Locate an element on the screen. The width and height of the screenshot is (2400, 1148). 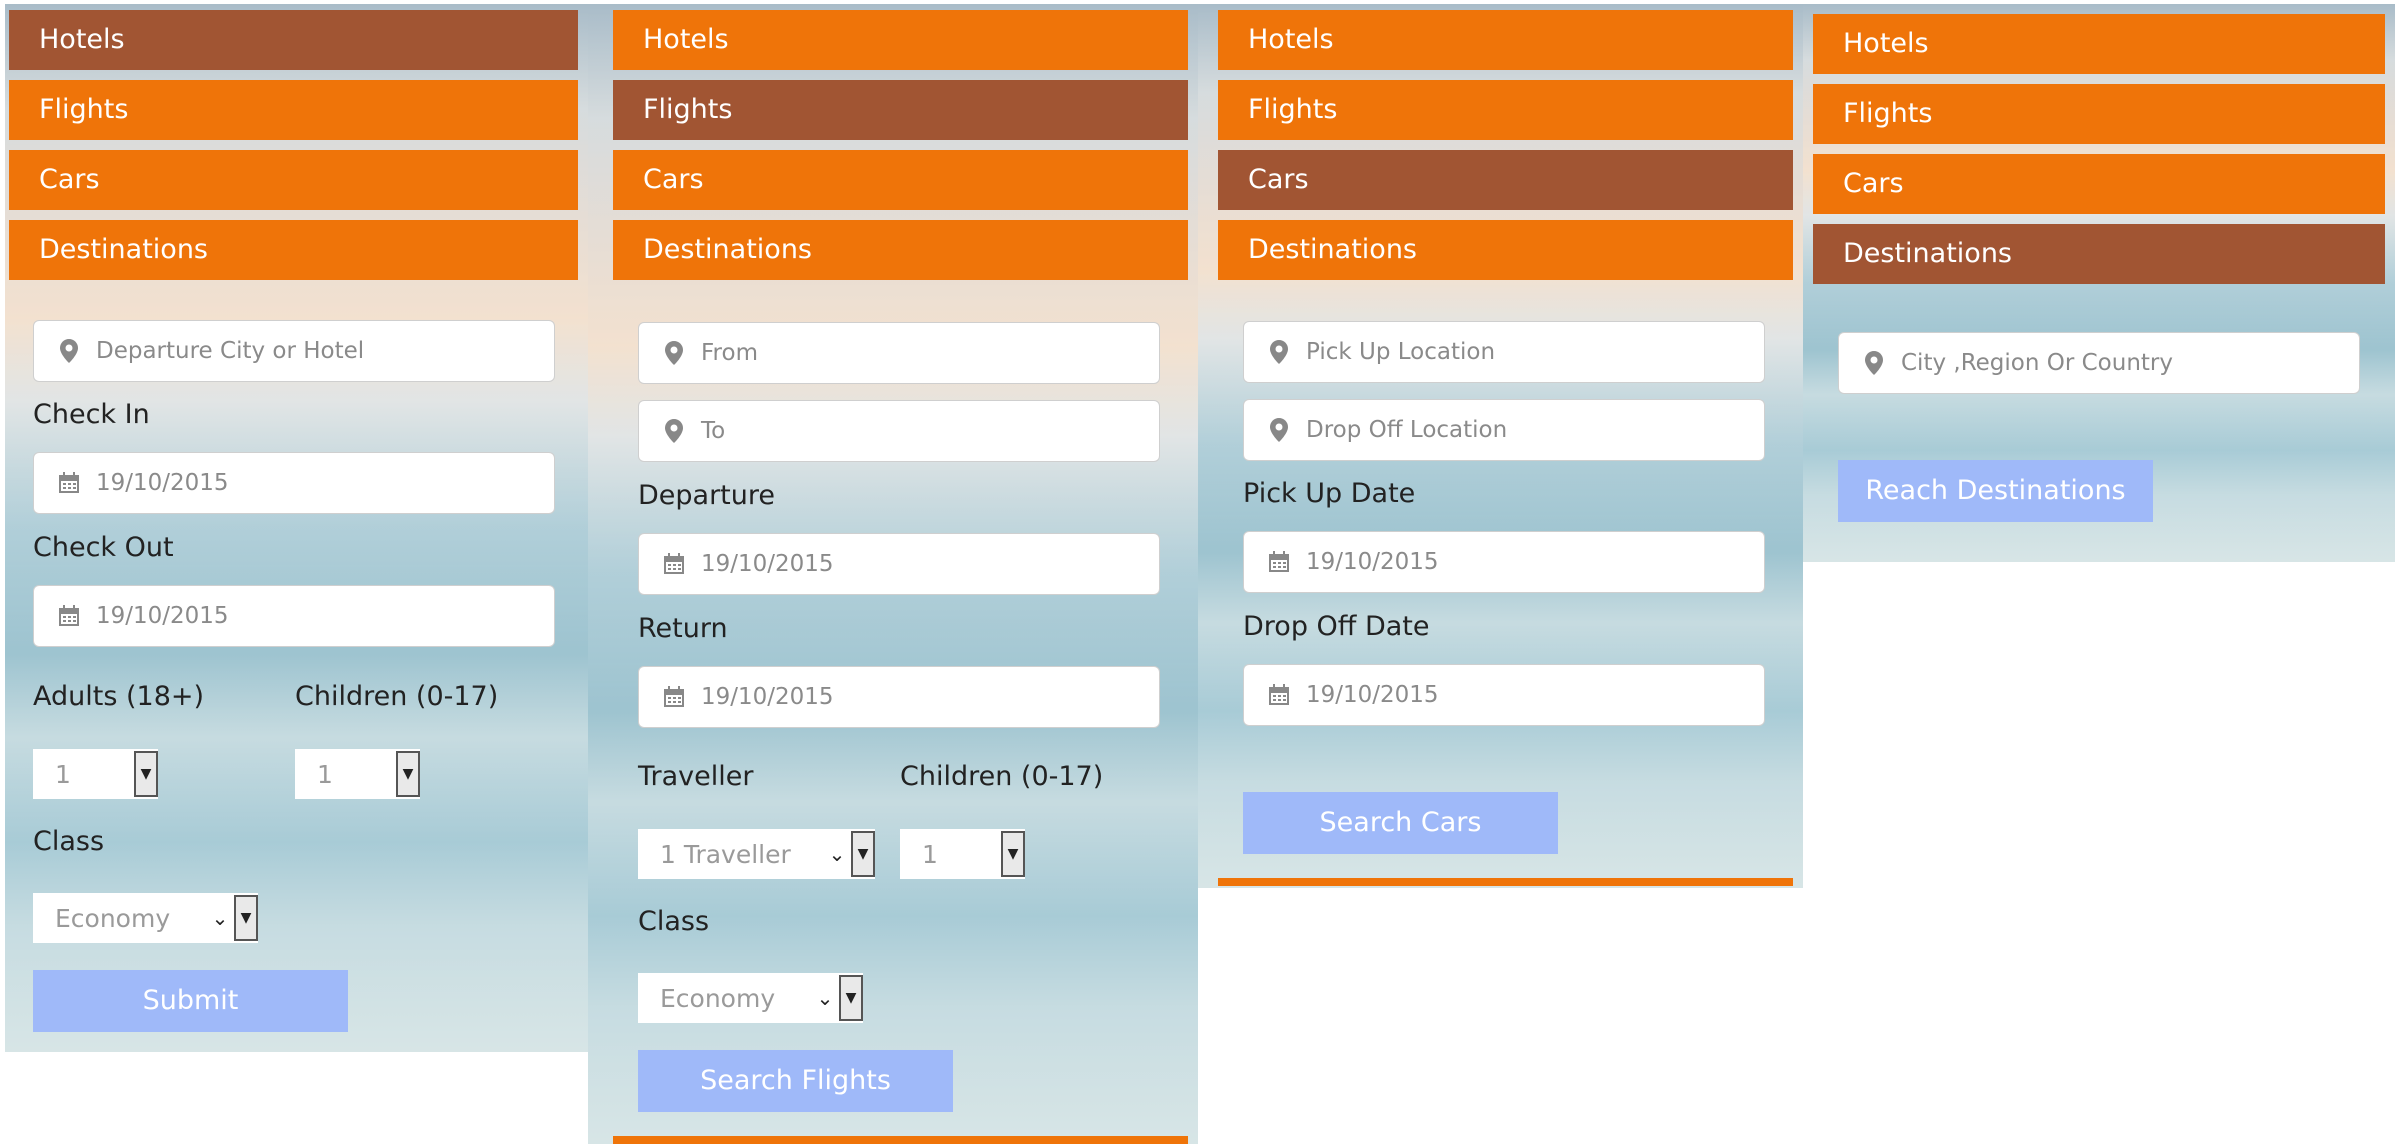
traveller-select: 1 Traveller ⌄ ▼ is located at coordinates (756, 854).